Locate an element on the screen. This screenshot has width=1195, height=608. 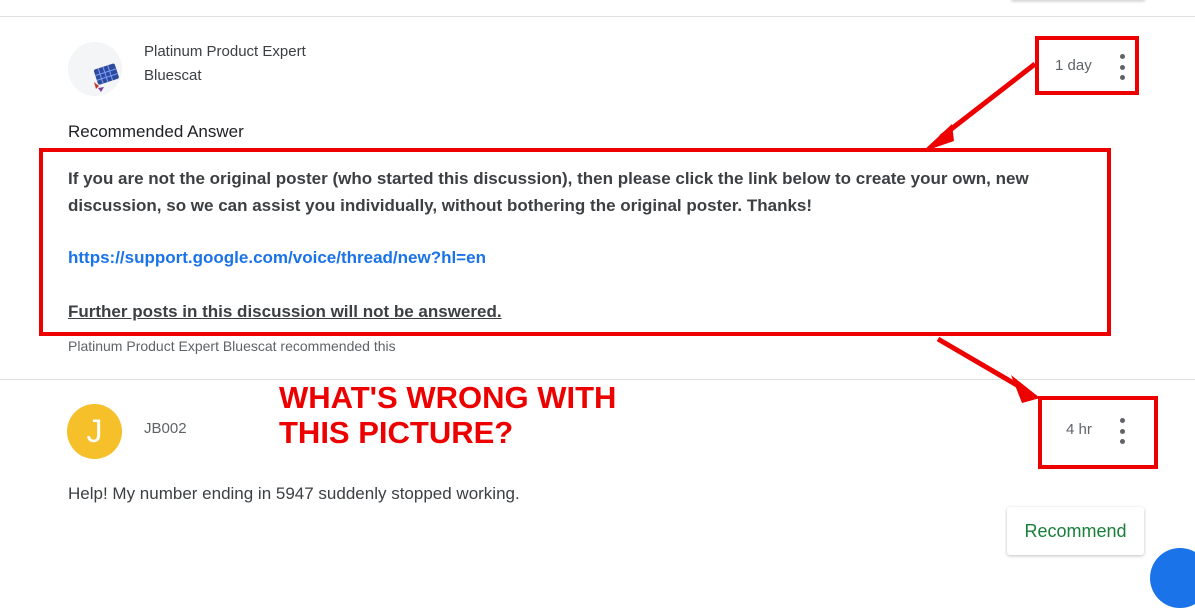
expert-badge: Platinum Product Expert is located at coordinates (225, 51).